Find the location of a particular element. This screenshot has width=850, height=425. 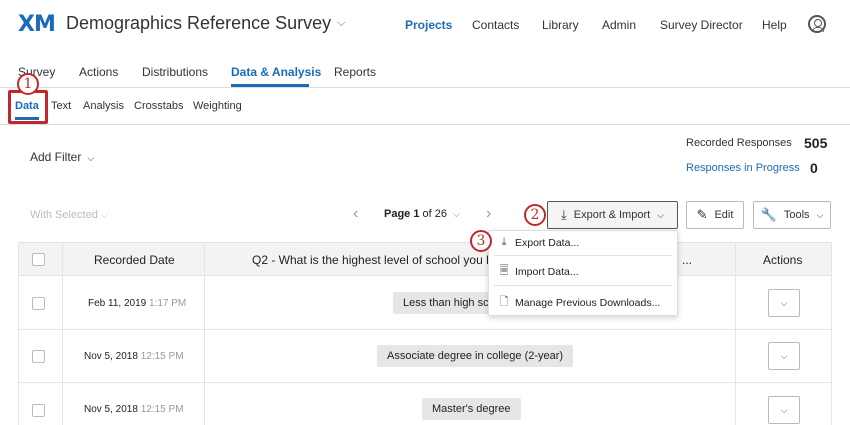

current-page: Page 1 is located at coordinates (402, 214).